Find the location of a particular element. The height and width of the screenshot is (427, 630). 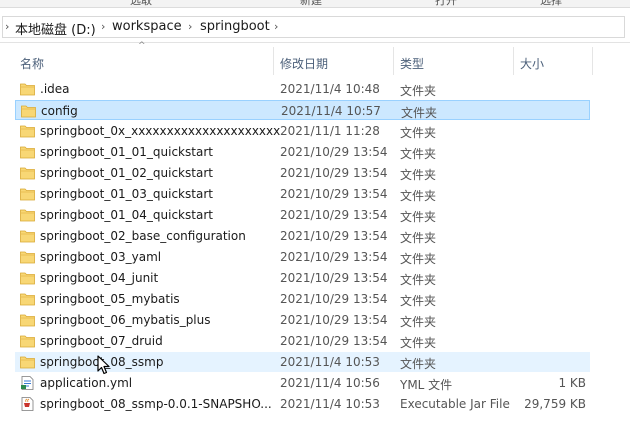

file-date: 2021/11/1 11:28 is located at coordinates (330, 131).